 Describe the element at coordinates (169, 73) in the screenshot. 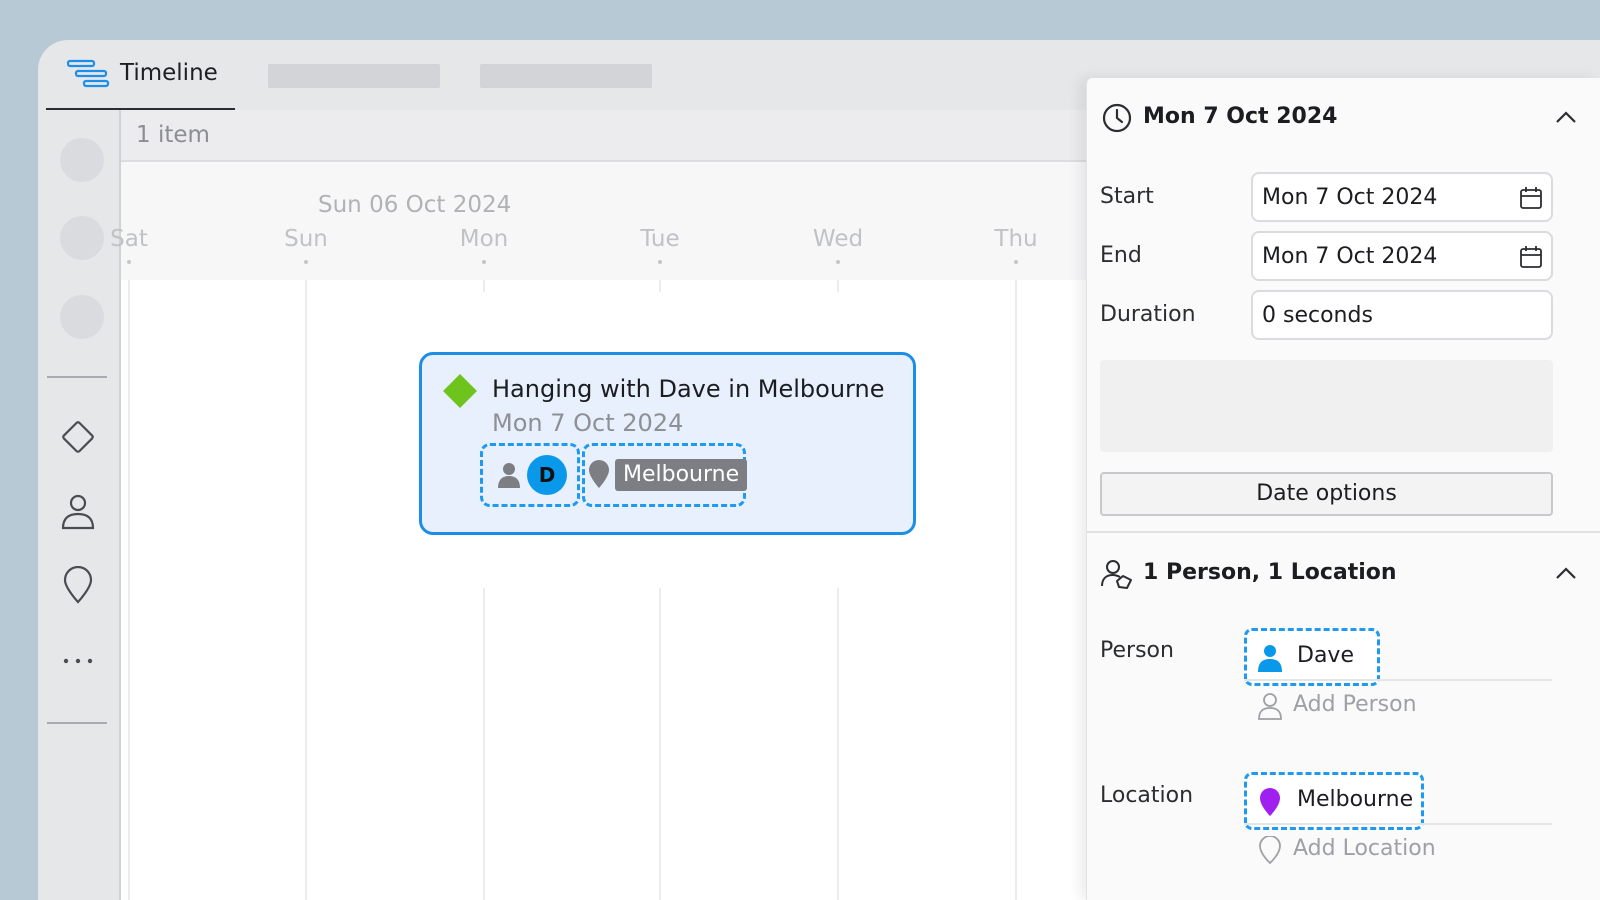

I see `tab-timeline-label: Timeline` at that location.